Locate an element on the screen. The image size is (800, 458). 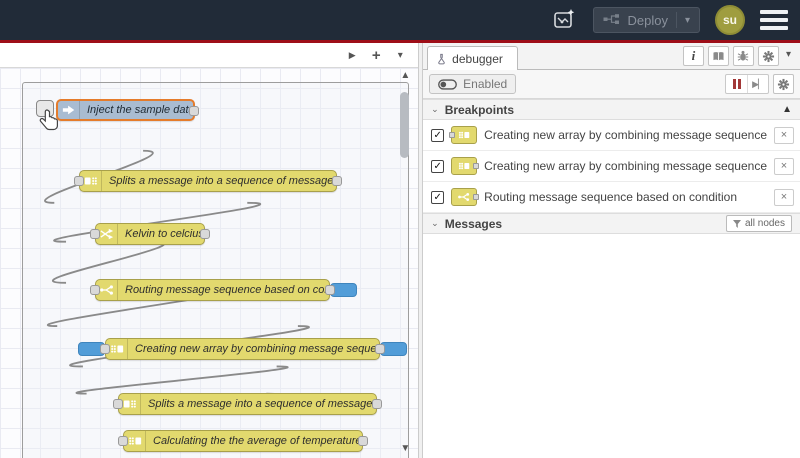
deploy-button: Deploy ▾ is located at coordinates (646, 20).